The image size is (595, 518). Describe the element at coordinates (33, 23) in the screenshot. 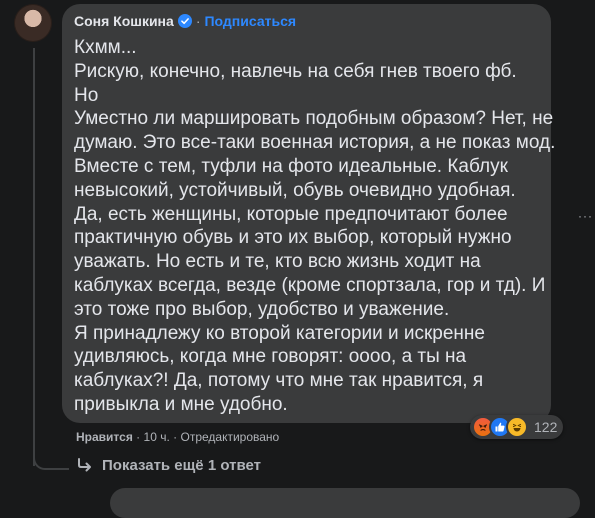

I see `avatar` at that location.